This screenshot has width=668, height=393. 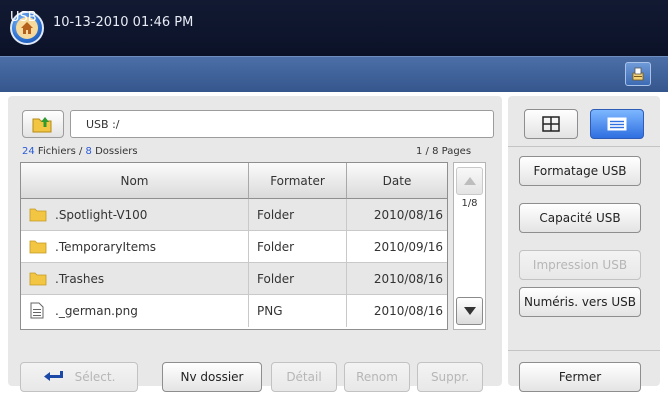 I want to click on new-folder-button: Nv dossier, so click(x=212, y=377).